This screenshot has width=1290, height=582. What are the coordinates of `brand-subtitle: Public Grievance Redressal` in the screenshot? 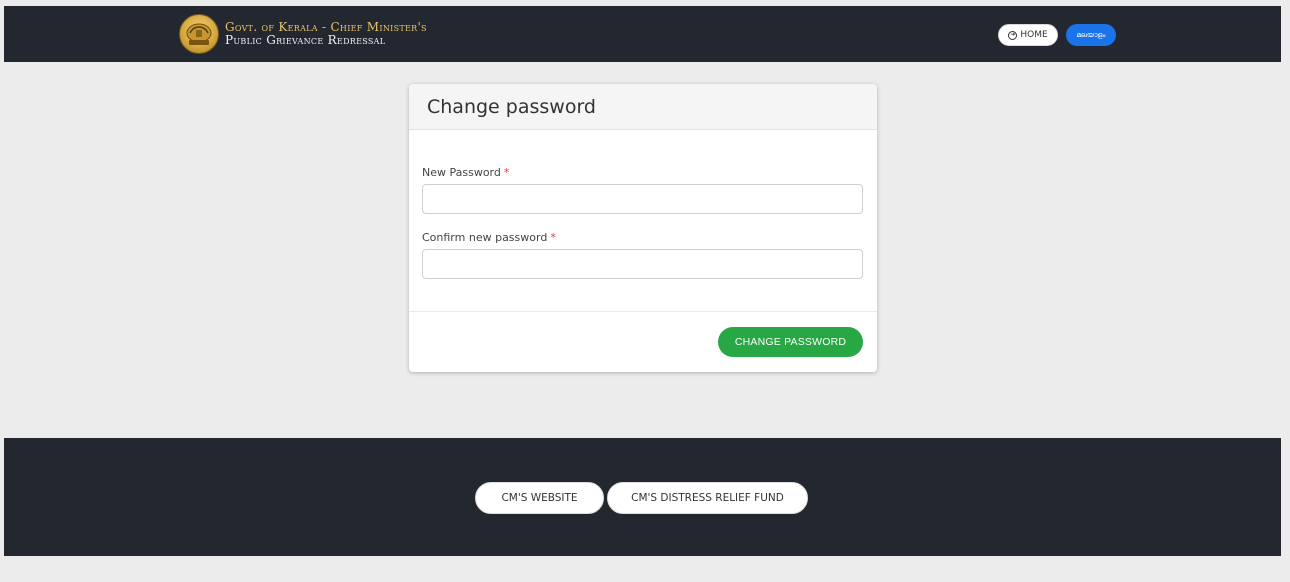 It's located at (305, 40).